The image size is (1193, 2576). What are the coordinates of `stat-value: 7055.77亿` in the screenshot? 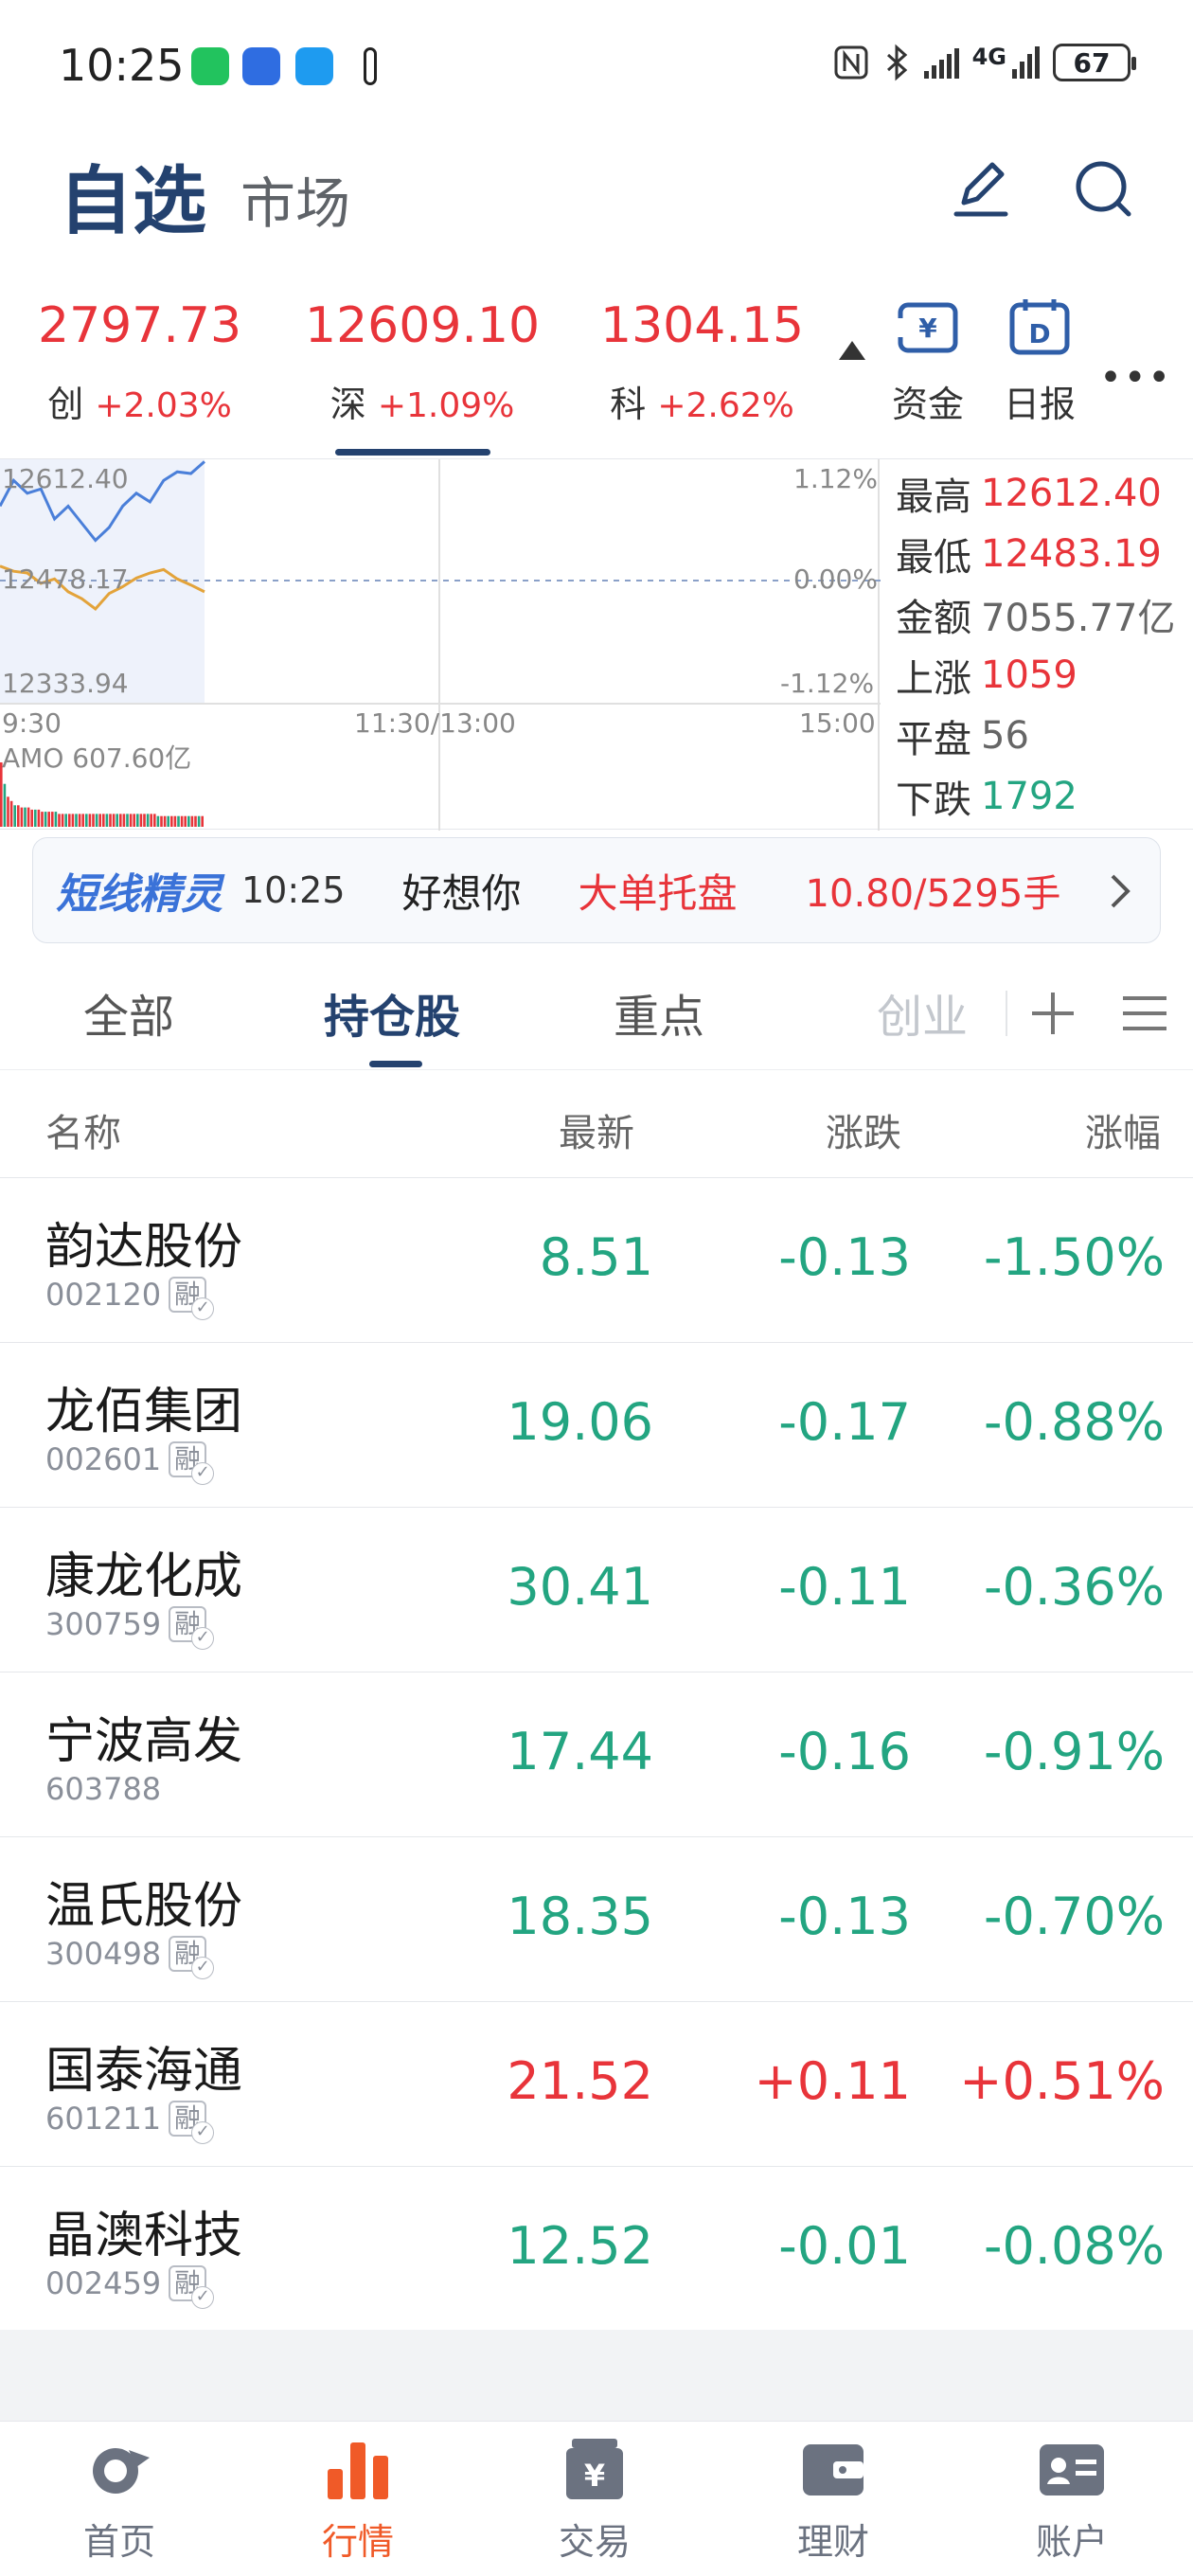 It's located at (1078, 618).